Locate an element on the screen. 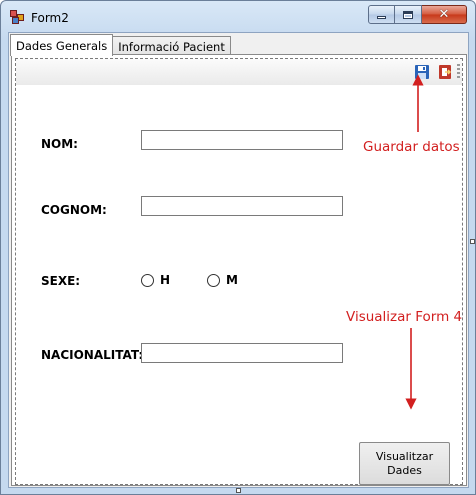 The height and width of the screenshot is (495, 476). tab-dades-generals: Dades Generals is located at coordinates (62, 45).